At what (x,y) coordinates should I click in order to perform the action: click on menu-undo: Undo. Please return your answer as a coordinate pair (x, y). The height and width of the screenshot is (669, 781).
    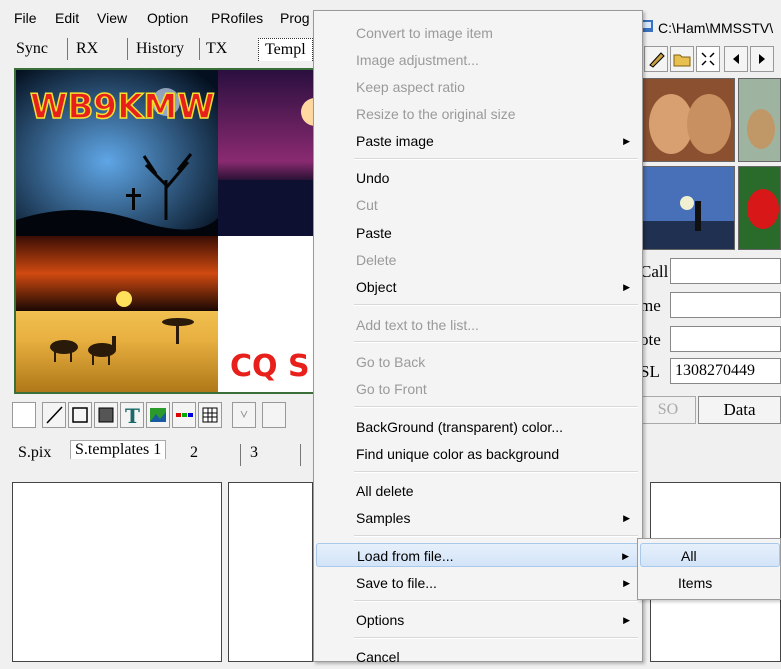
    Looking at the image, I should click on (478, 178).